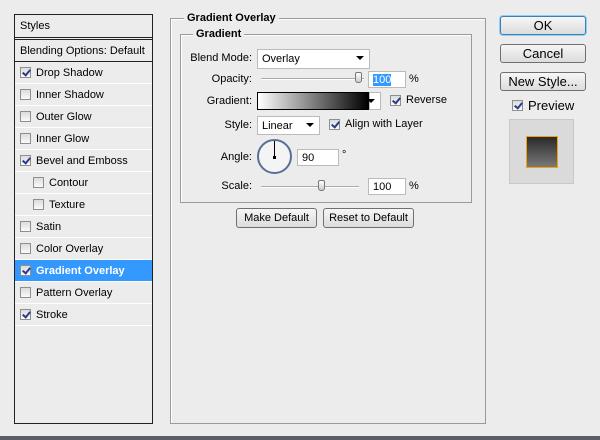  Describe the element at coordinates (312, 79) in the screenshot. I see `opacity-slider` at that location.